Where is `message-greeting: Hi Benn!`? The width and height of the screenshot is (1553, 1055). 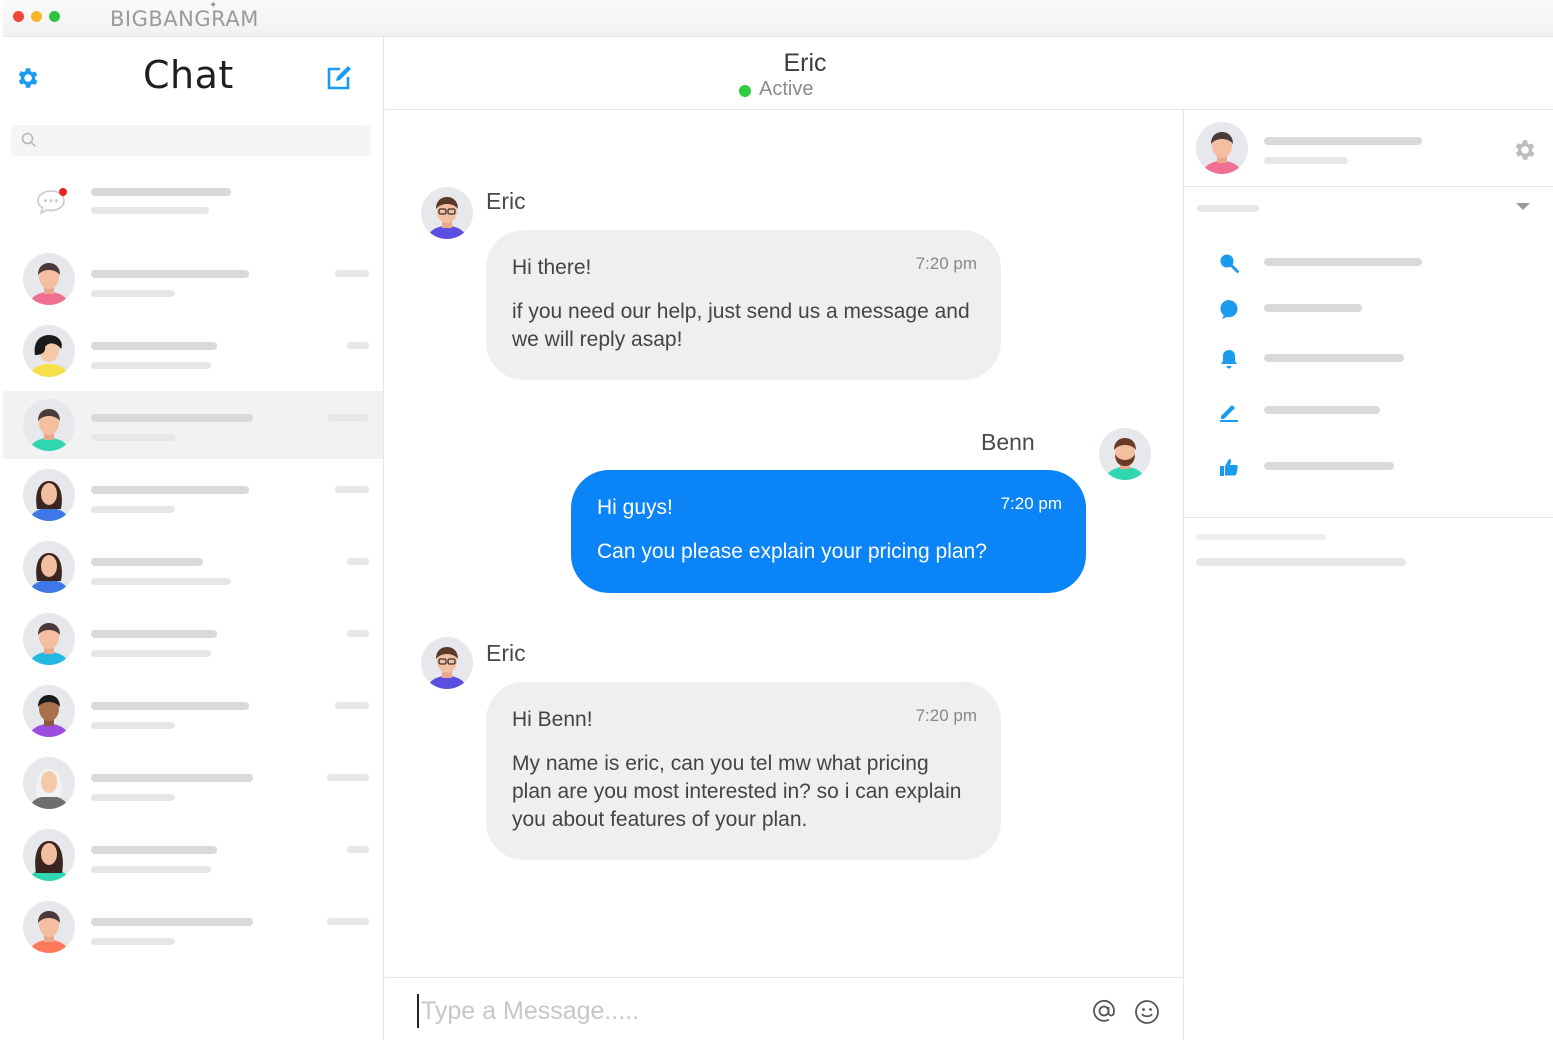 message-greeting: Hi Benn! is located at coordinates (552, 719).